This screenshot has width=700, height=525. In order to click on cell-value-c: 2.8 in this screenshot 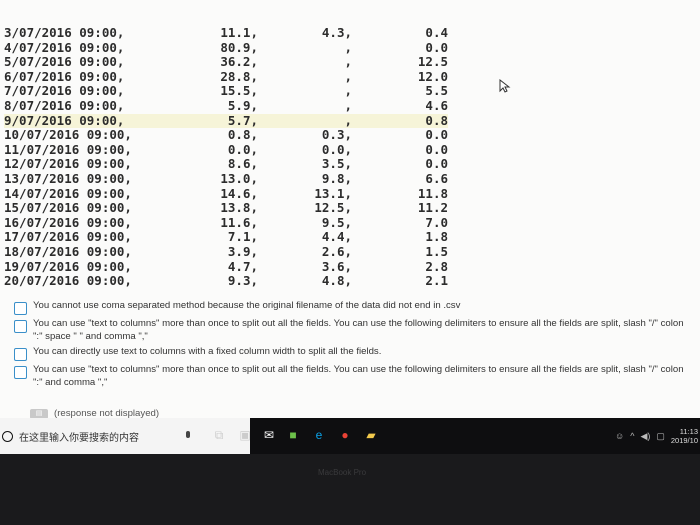, I will do `click(436, 266)`.